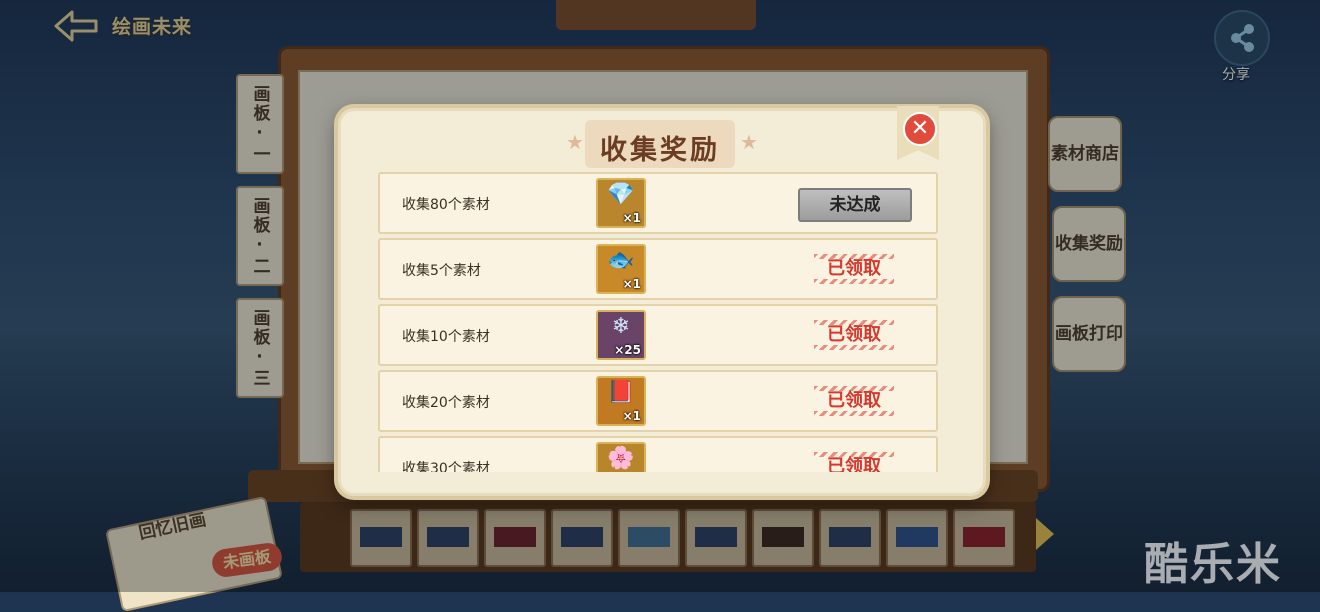  Describe the element at coordinates (658, 335) in the screenshot. I see `reward-row: 收集10个素材 ❄ ×25 已领取` at that location.